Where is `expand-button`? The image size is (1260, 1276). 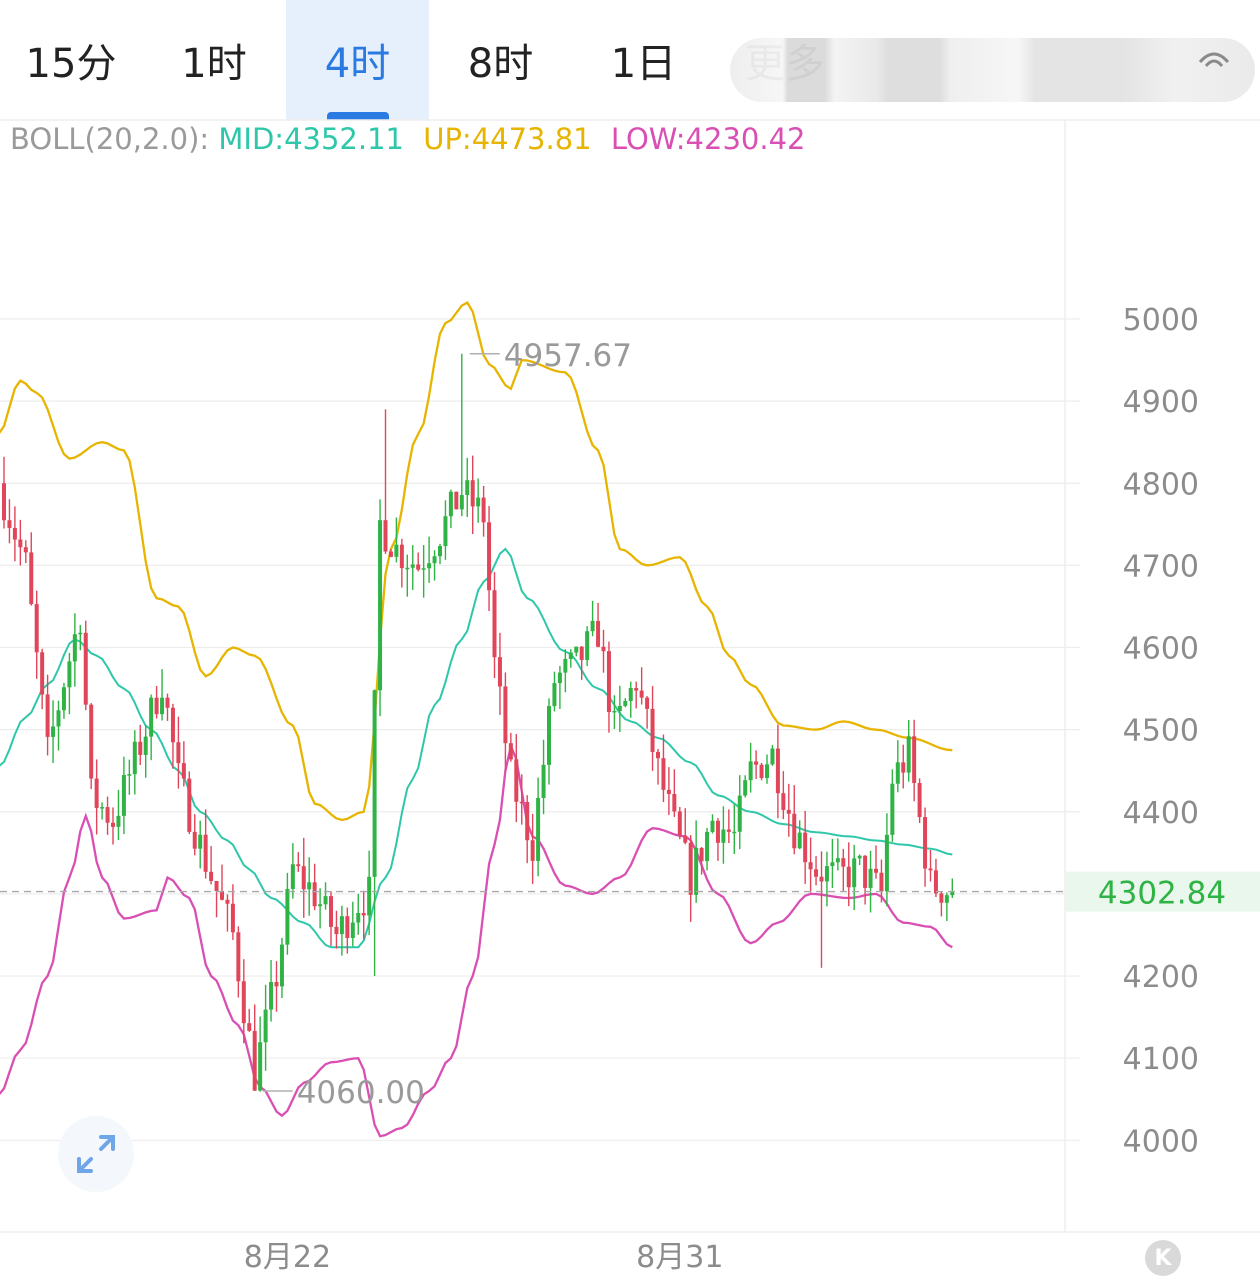
expand-button is located at coordinates (96, 1154).